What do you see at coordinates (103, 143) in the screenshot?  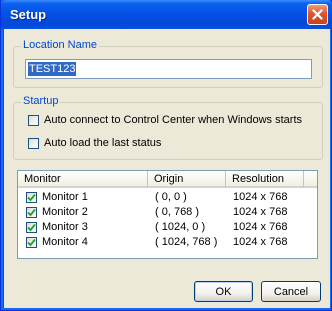 I see `auto-load-label: Auto load the last status` at bounding box center [103, 143].